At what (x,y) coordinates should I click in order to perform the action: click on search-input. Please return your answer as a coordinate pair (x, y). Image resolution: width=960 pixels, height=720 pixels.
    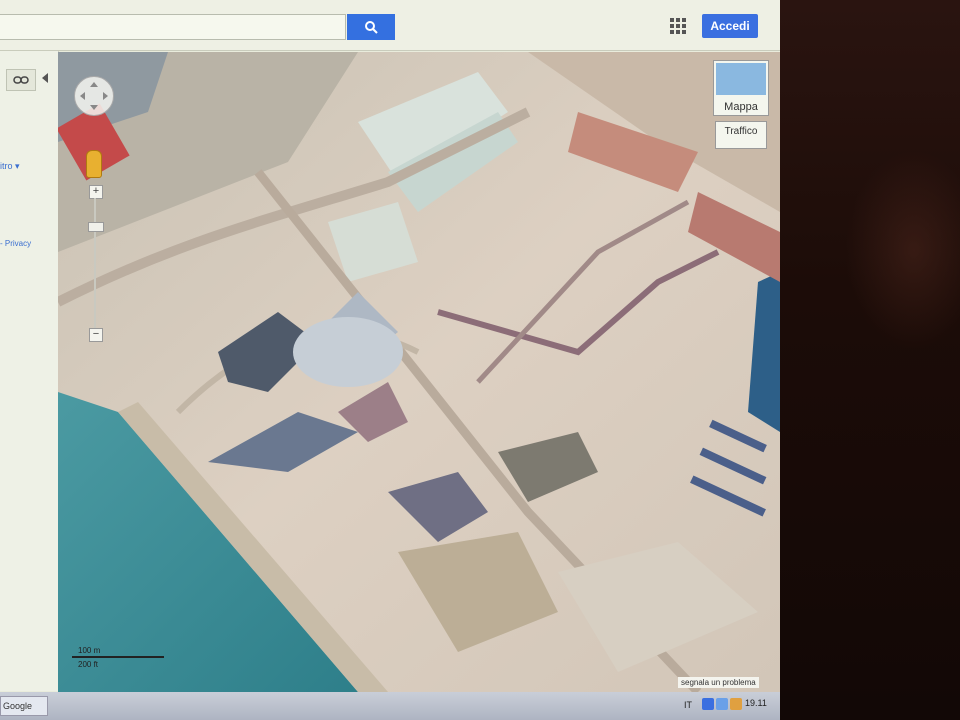
    Looking at the image, I should click on (173, 27).